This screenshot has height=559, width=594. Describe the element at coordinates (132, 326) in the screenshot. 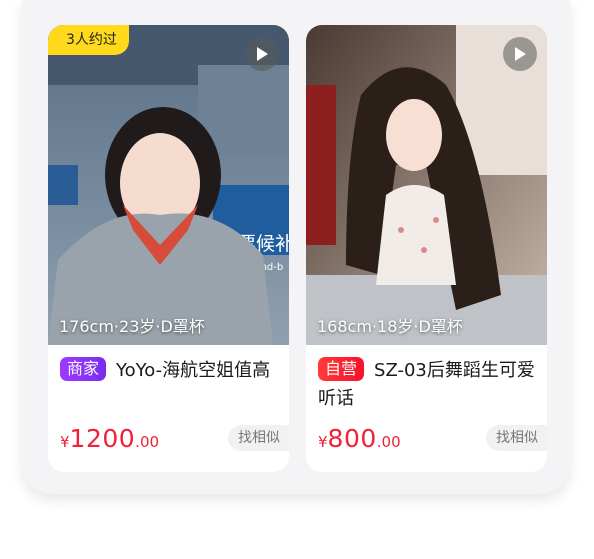

I see `profile-stats: 176cm·23岁·D罩杯` at that location.